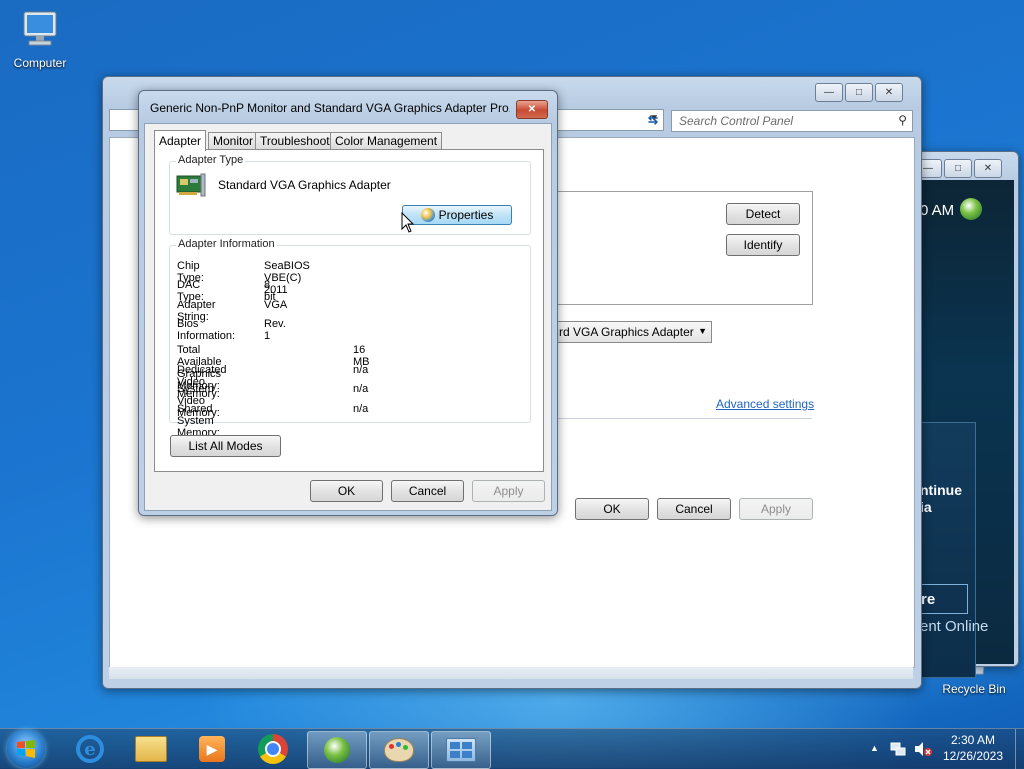 The image size is (1024, 769). What do you see at coordinates (304, 185) in the screenshot?
I see `adapter-name: Standard VGA Graphics Adapter` at bounding box center [304, 185].